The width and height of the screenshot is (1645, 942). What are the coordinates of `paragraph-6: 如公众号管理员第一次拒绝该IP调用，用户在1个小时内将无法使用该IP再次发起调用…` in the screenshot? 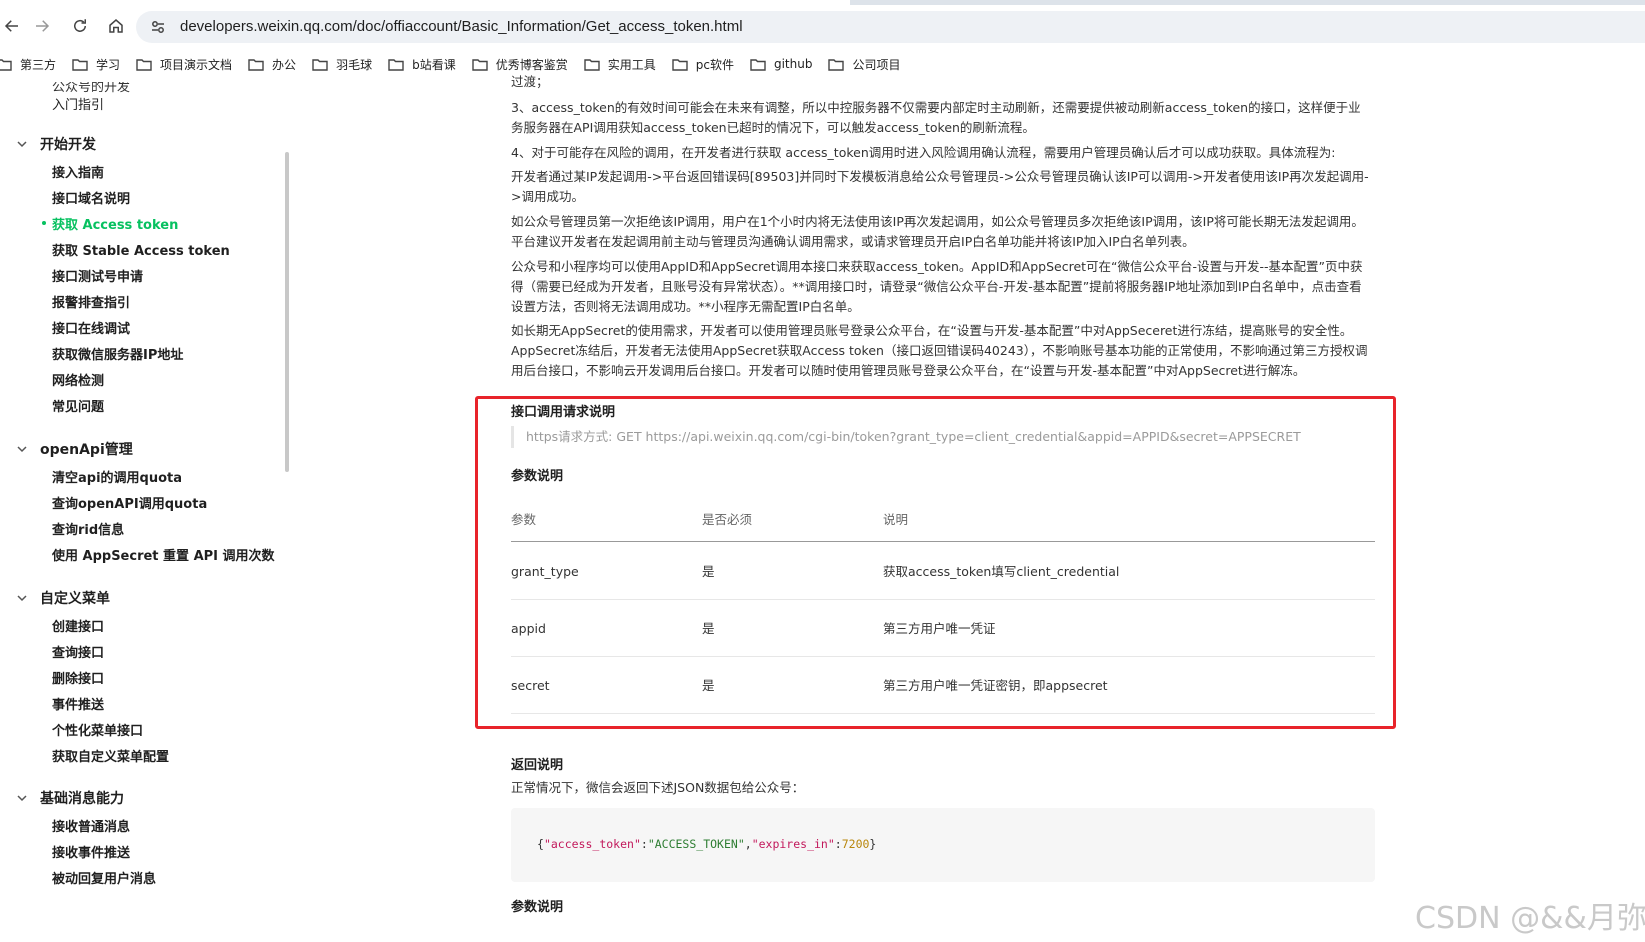 It's located at (937, 231).